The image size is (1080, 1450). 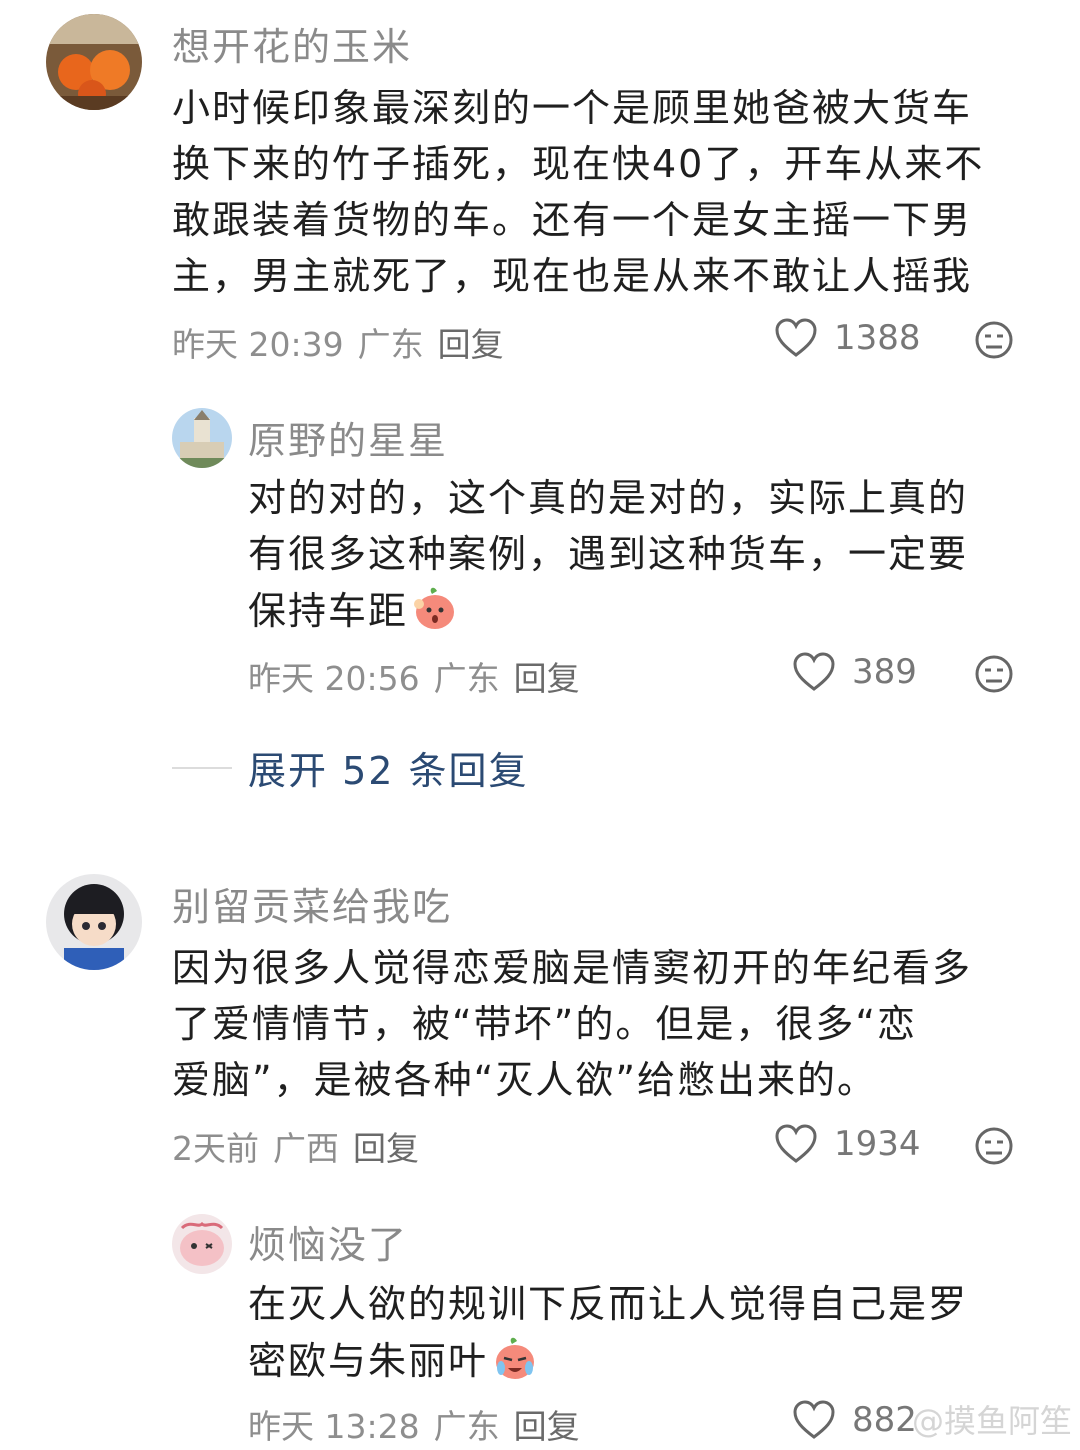 I want to click on comment-text: 在灭人欲的规训下反而让人觉得自己是罗 密欧与朱丽叶, so click(x=648, y=1336).